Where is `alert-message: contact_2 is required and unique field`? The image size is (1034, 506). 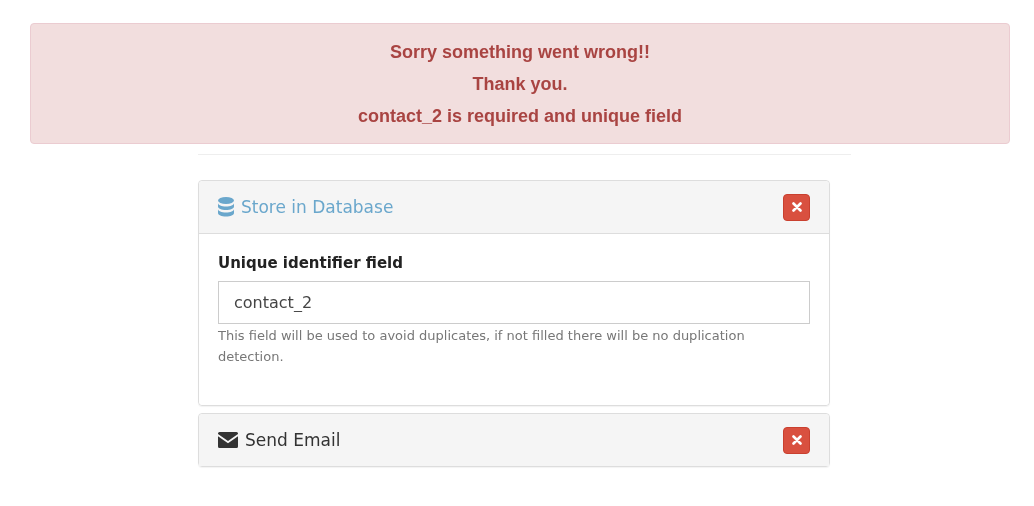
alert-message: contact_2 is required and unique field is located at coordinates (520, 116).